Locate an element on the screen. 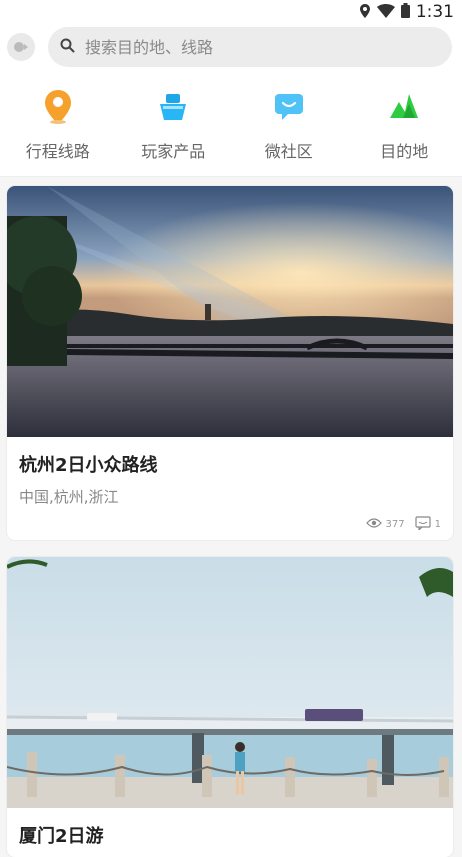  voice-icon is located at coordinates (21, 47).